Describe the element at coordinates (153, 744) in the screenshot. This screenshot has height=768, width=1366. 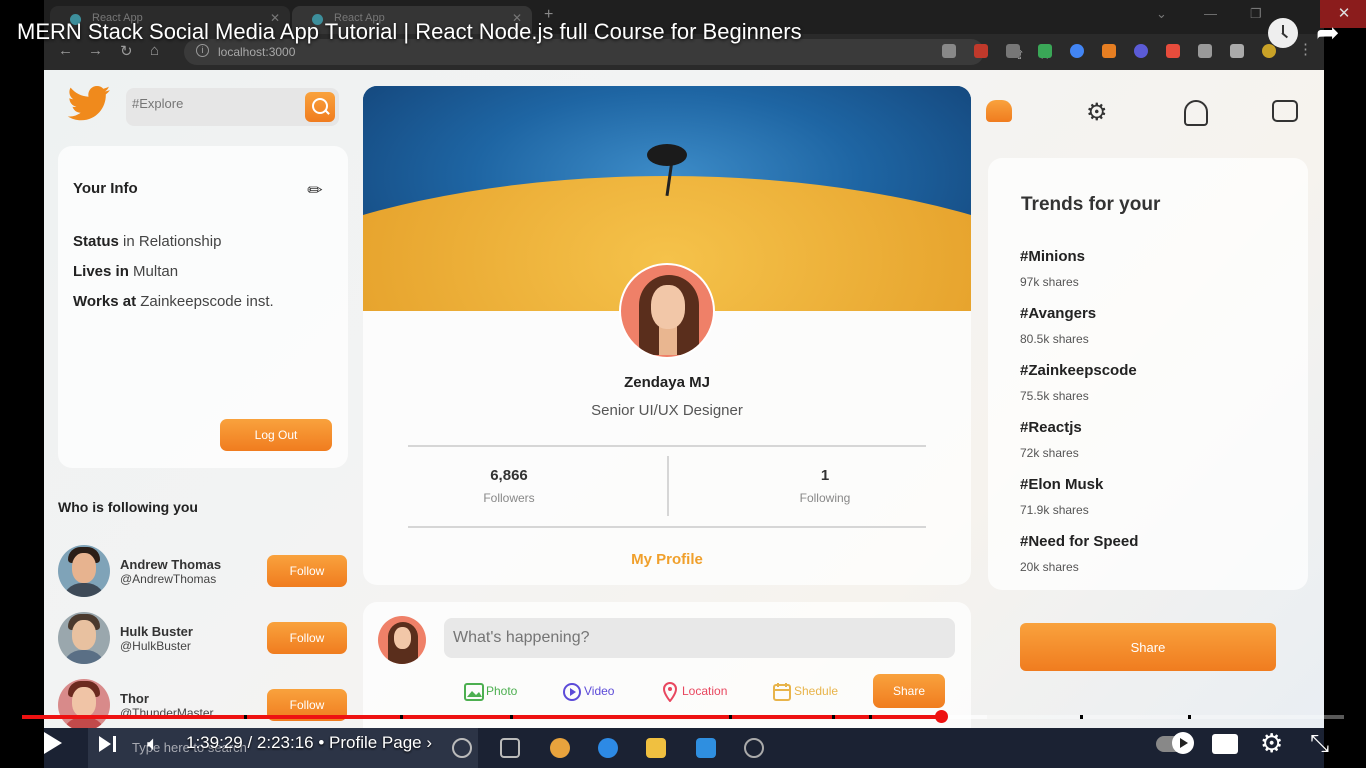
I see `volume-icon: 🔈︎` at that location.